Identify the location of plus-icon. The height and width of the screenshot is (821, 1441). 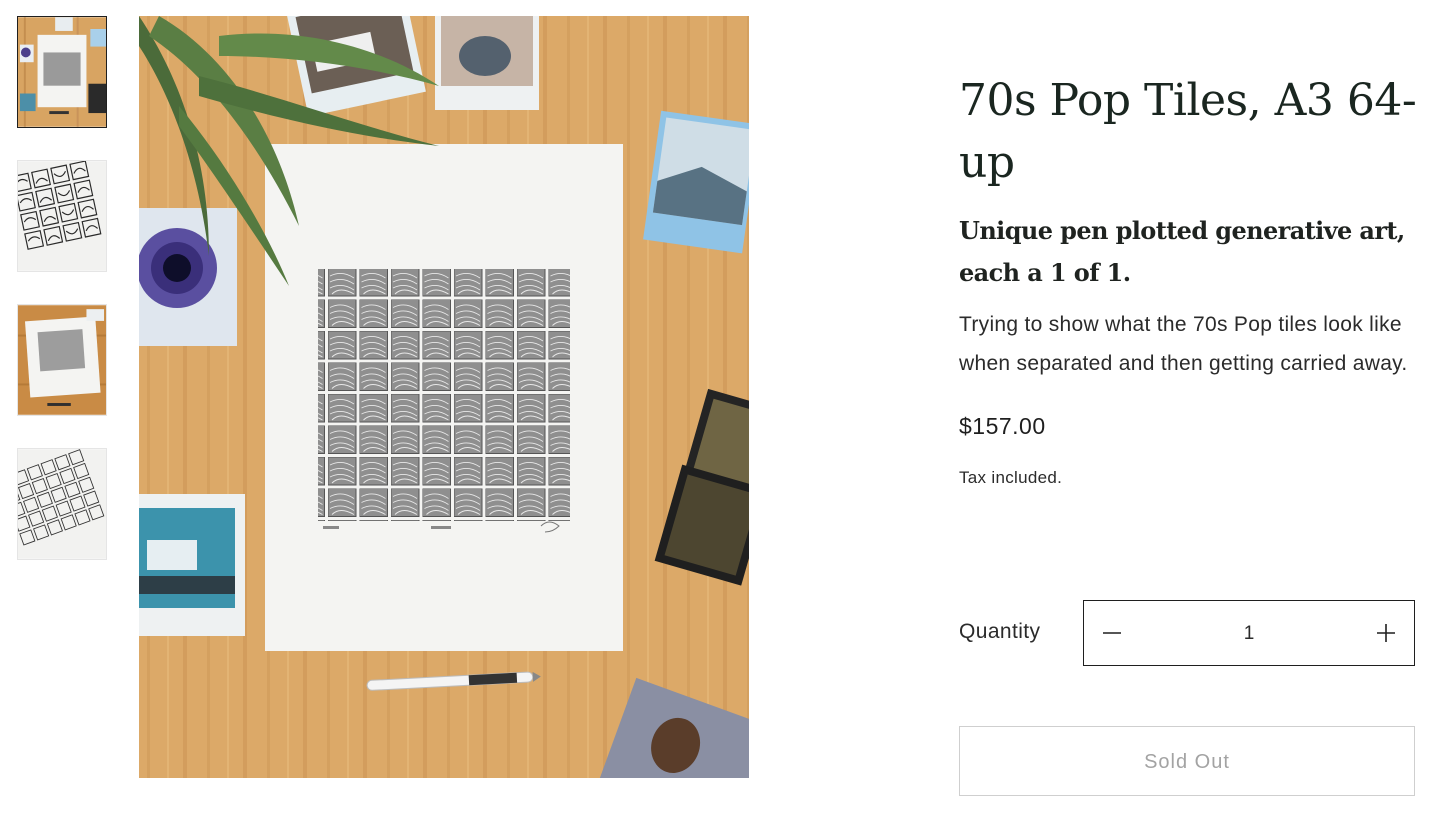
(1386, 633).